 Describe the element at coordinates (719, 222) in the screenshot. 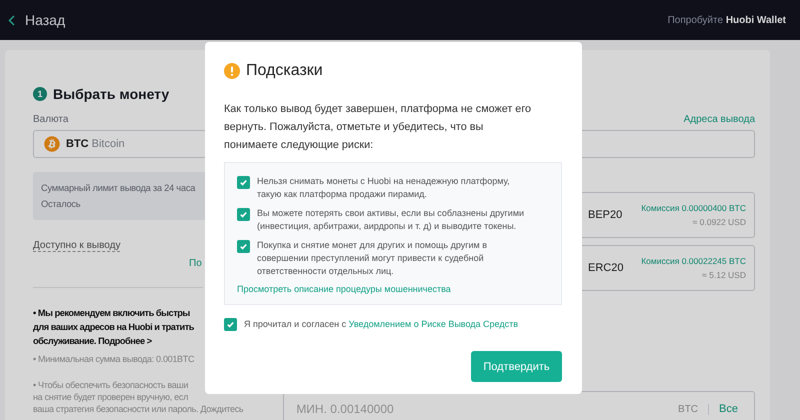

I see `fee-usd-text: ≈ 0.0922 USD` at that location.